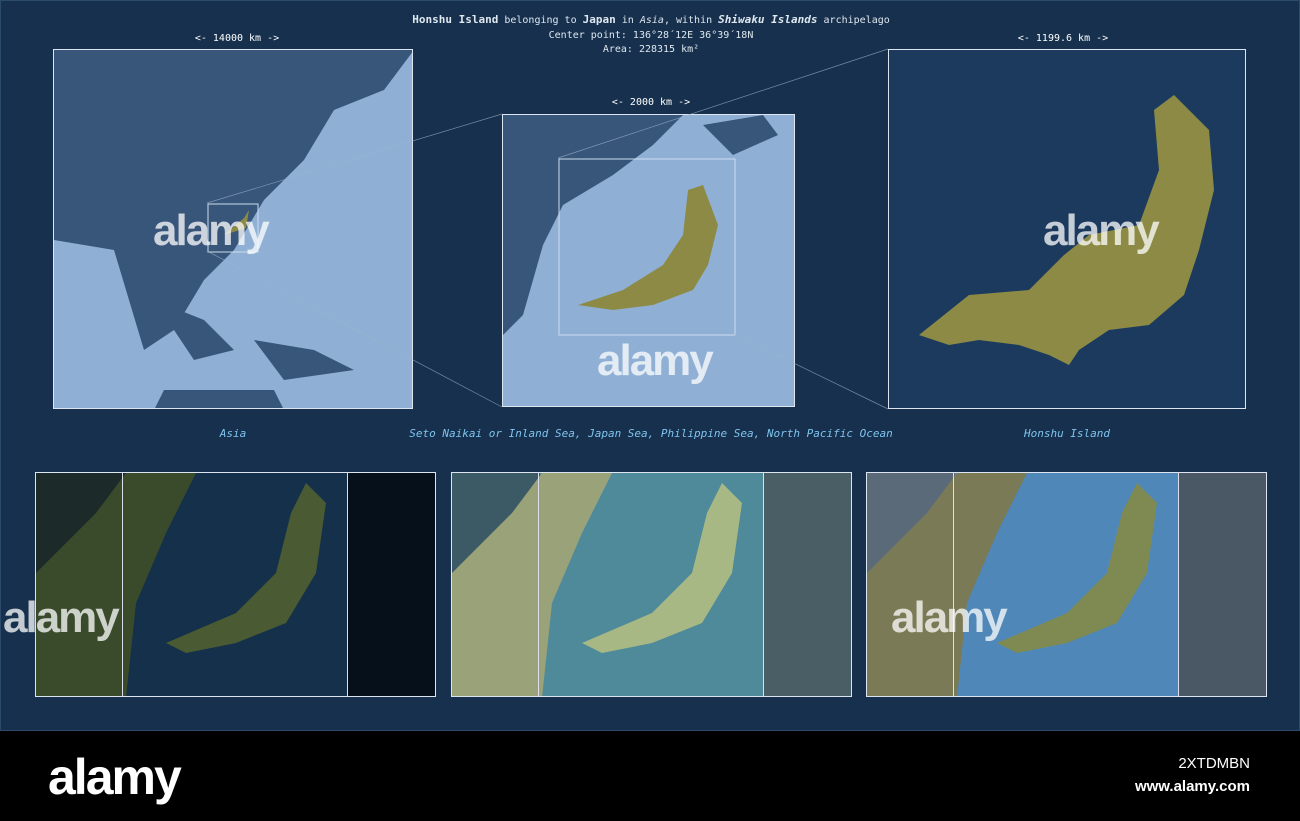 The height and width of the screenshot is (821, 1300). I want to click on caption-island: Honshu Island, so click(1067, 433).